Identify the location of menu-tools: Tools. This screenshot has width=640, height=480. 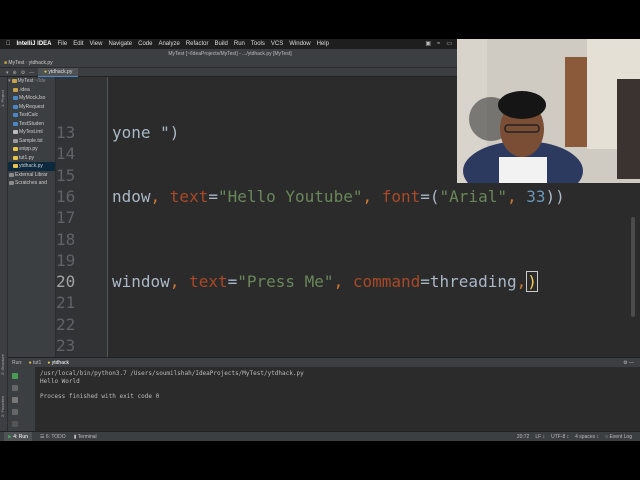
(258, 44).